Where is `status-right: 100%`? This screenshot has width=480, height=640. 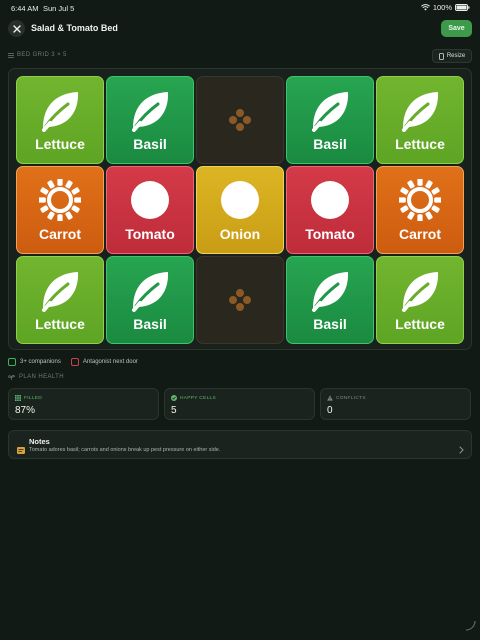
status-right: 100% is located at coordinates (445, 7).